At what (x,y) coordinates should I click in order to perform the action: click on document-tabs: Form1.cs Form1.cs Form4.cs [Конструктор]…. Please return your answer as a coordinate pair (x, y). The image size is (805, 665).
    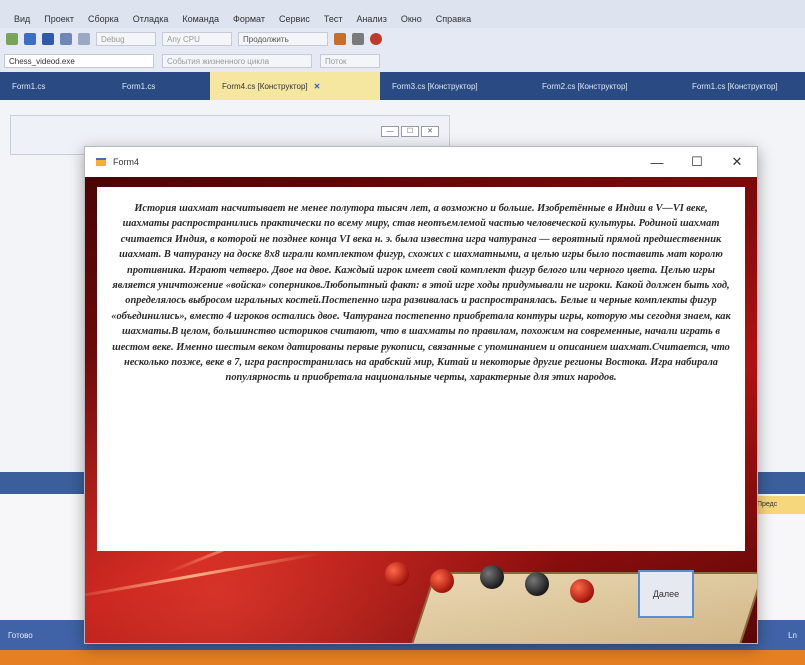
    Looking at the image, I should click on (402, 86).